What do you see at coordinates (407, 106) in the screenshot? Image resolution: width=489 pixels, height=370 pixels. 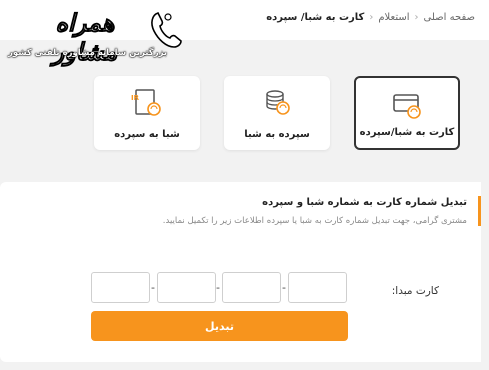 I see `card-icon` at bounding box center [407, 106].